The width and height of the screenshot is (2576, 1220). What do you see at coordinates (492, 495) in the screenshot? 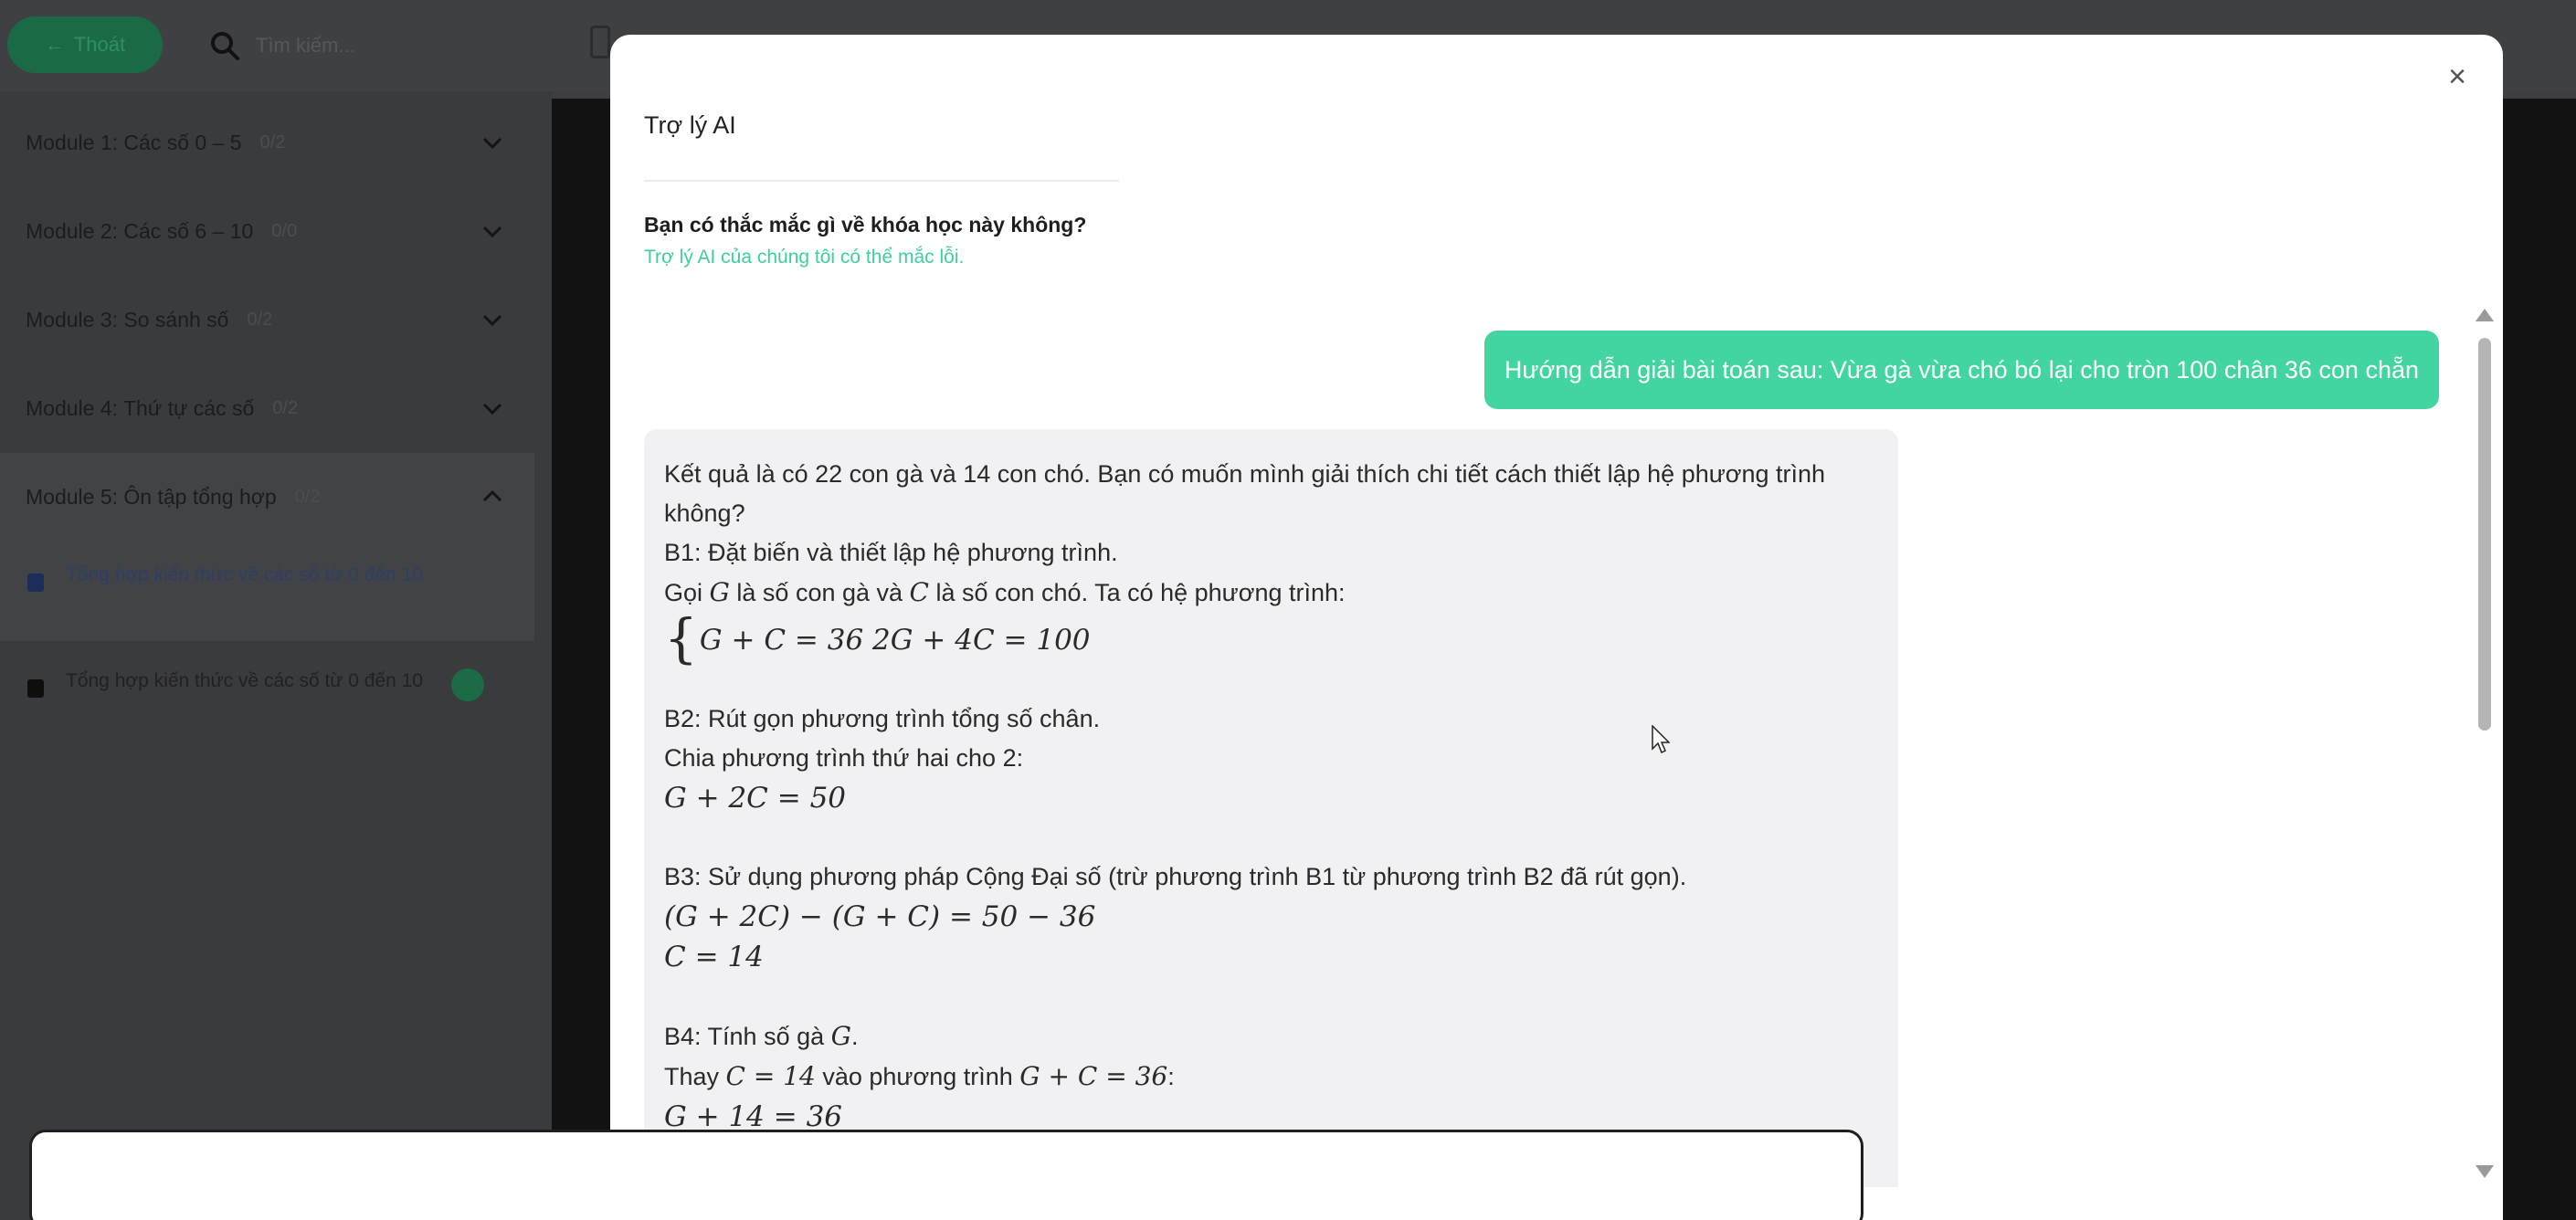
I see `chevron-up-icon` at bounding box center [492, 495].